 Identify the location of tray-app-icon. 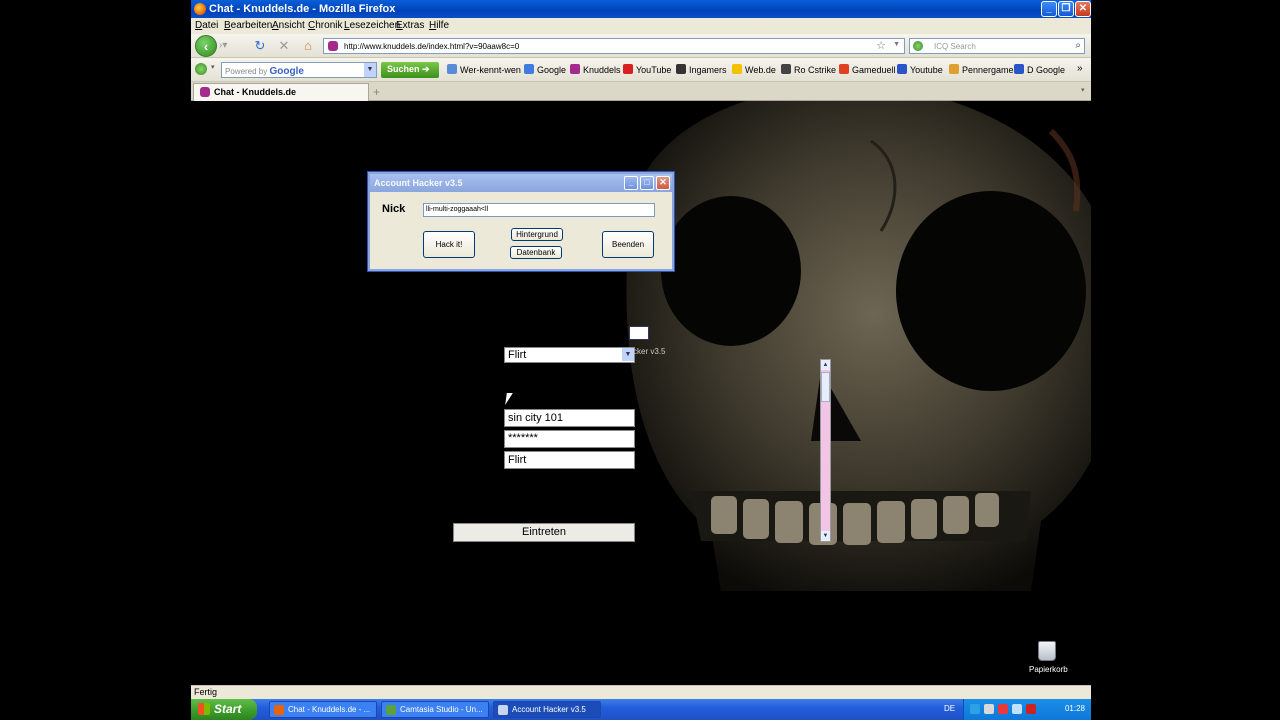
(975, 709).